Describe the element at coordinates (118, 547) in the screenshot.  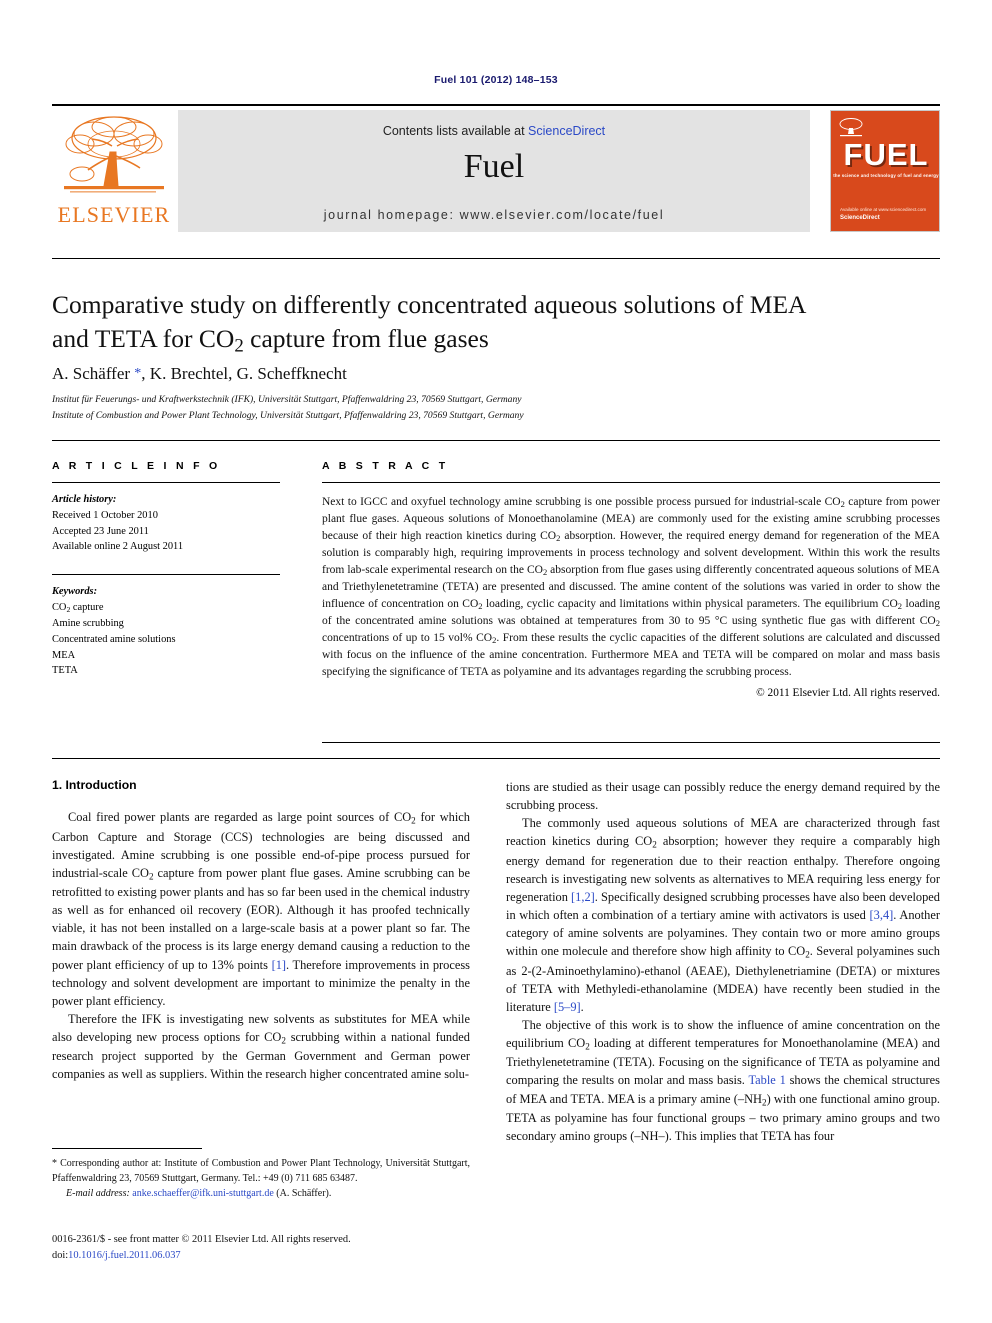
I see `history-available: Available online 2 August 2011` at that location.